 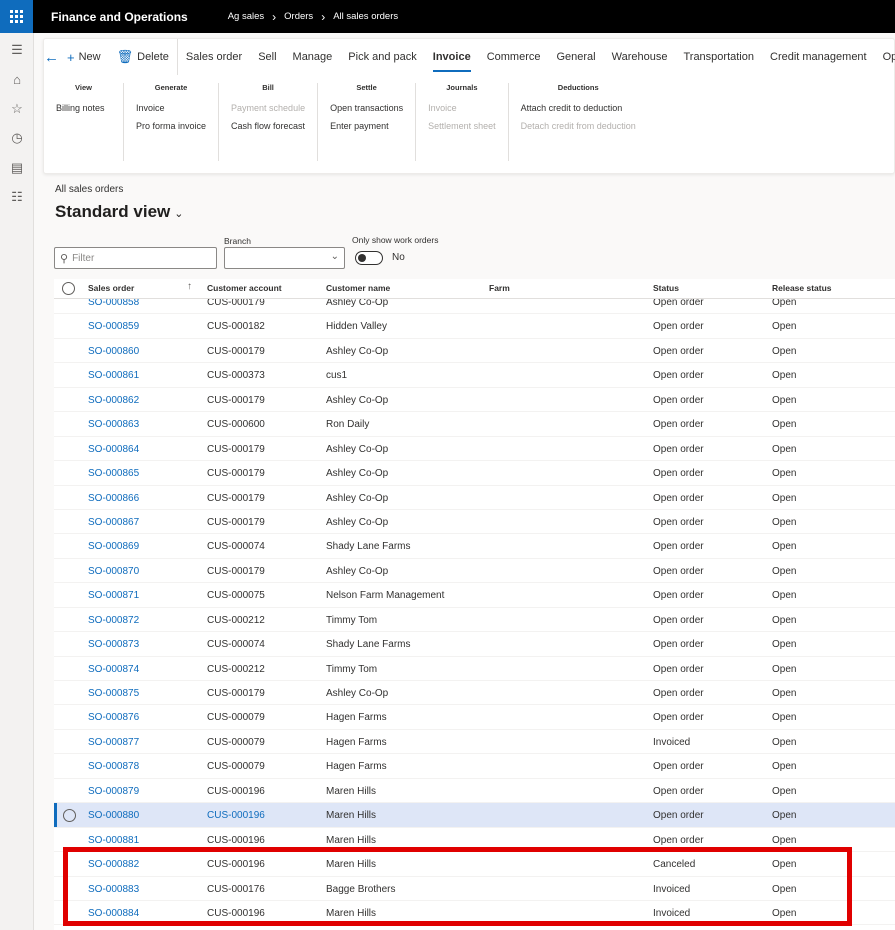 I want to click on tab-general: General, so click(x=575, y=57).